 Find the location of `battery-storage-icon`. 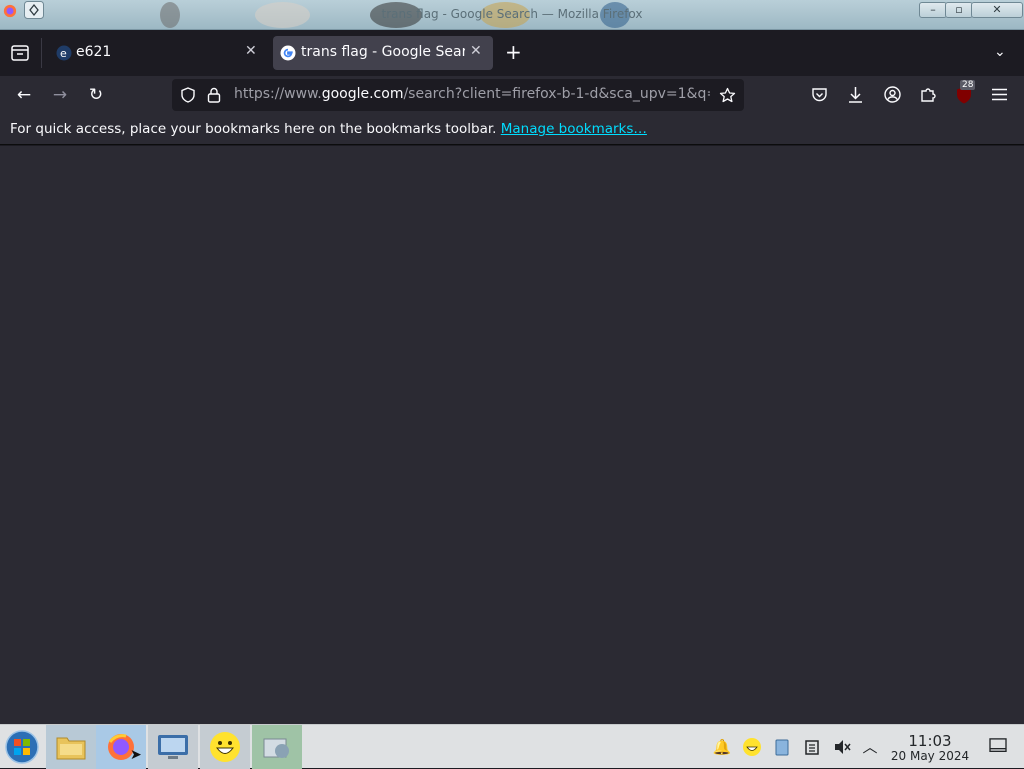

battery-storage-icon is located at coordinates (812, 747).